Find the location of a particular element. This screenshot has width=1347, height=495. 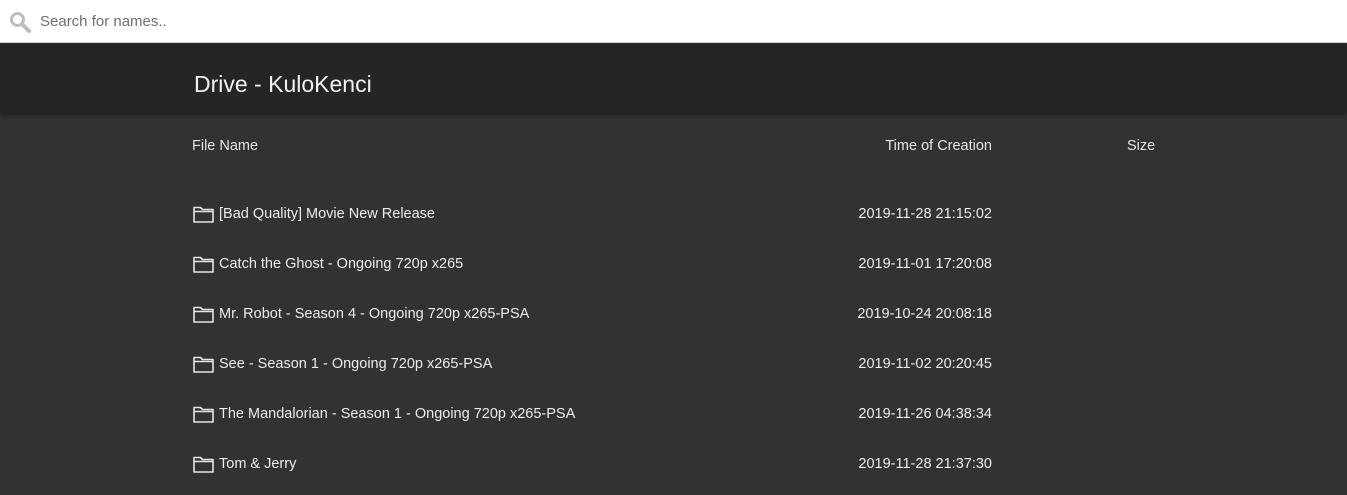

page-header: Drive - KuloKenci is located at coordinates (673, 78).